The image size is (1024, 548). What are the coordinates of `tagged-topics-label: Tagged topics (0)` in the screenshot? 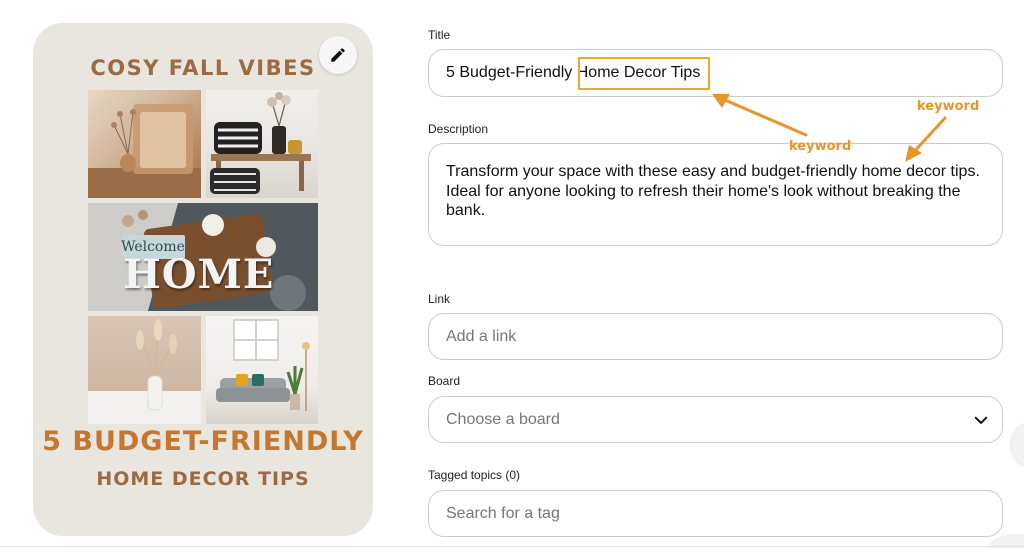 It's located at (474, 475).